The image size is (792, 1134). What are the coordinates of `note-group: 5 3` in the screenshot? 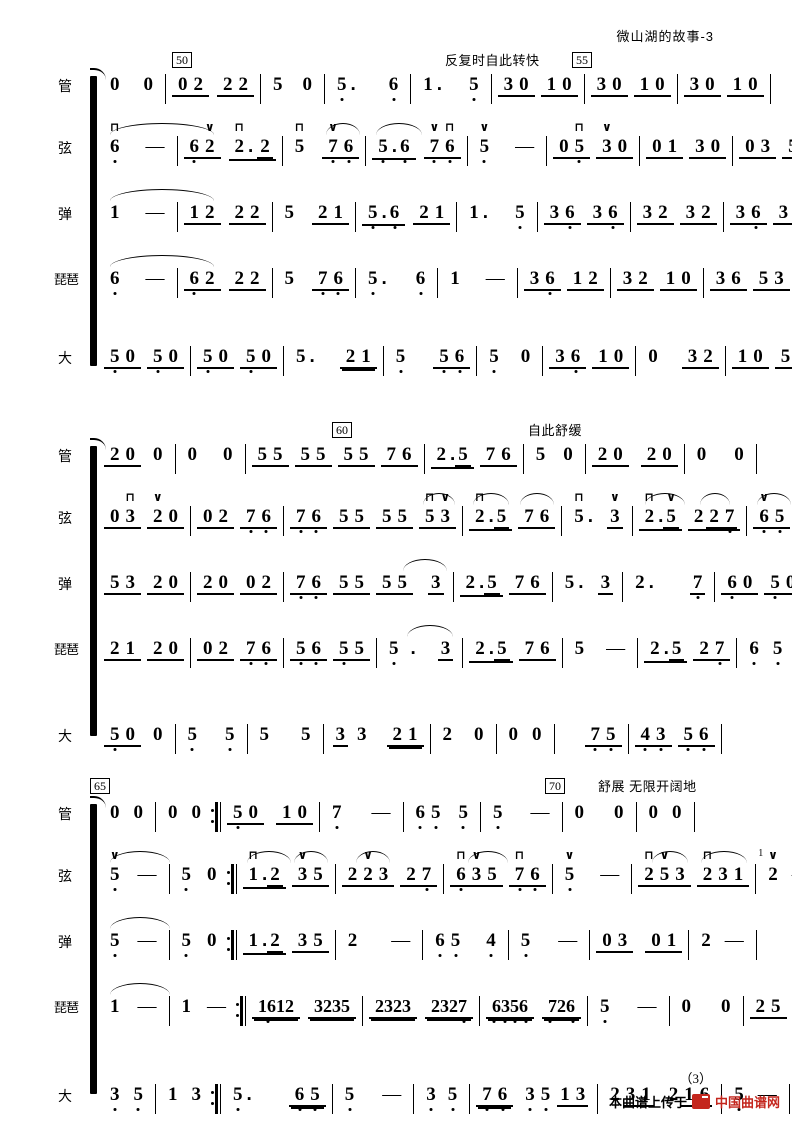 It's located at (437, 517).